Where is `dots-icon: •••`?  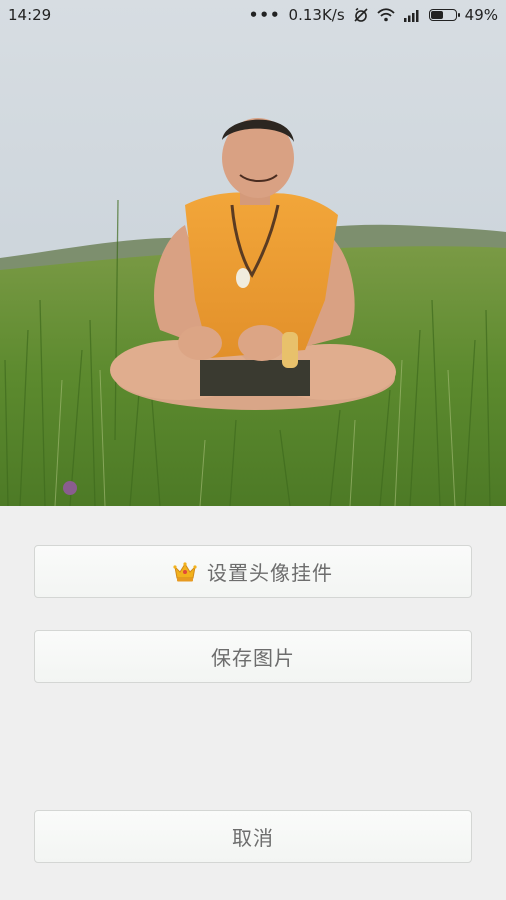
dots-icon: ••• is located at coordinates (264, 15).